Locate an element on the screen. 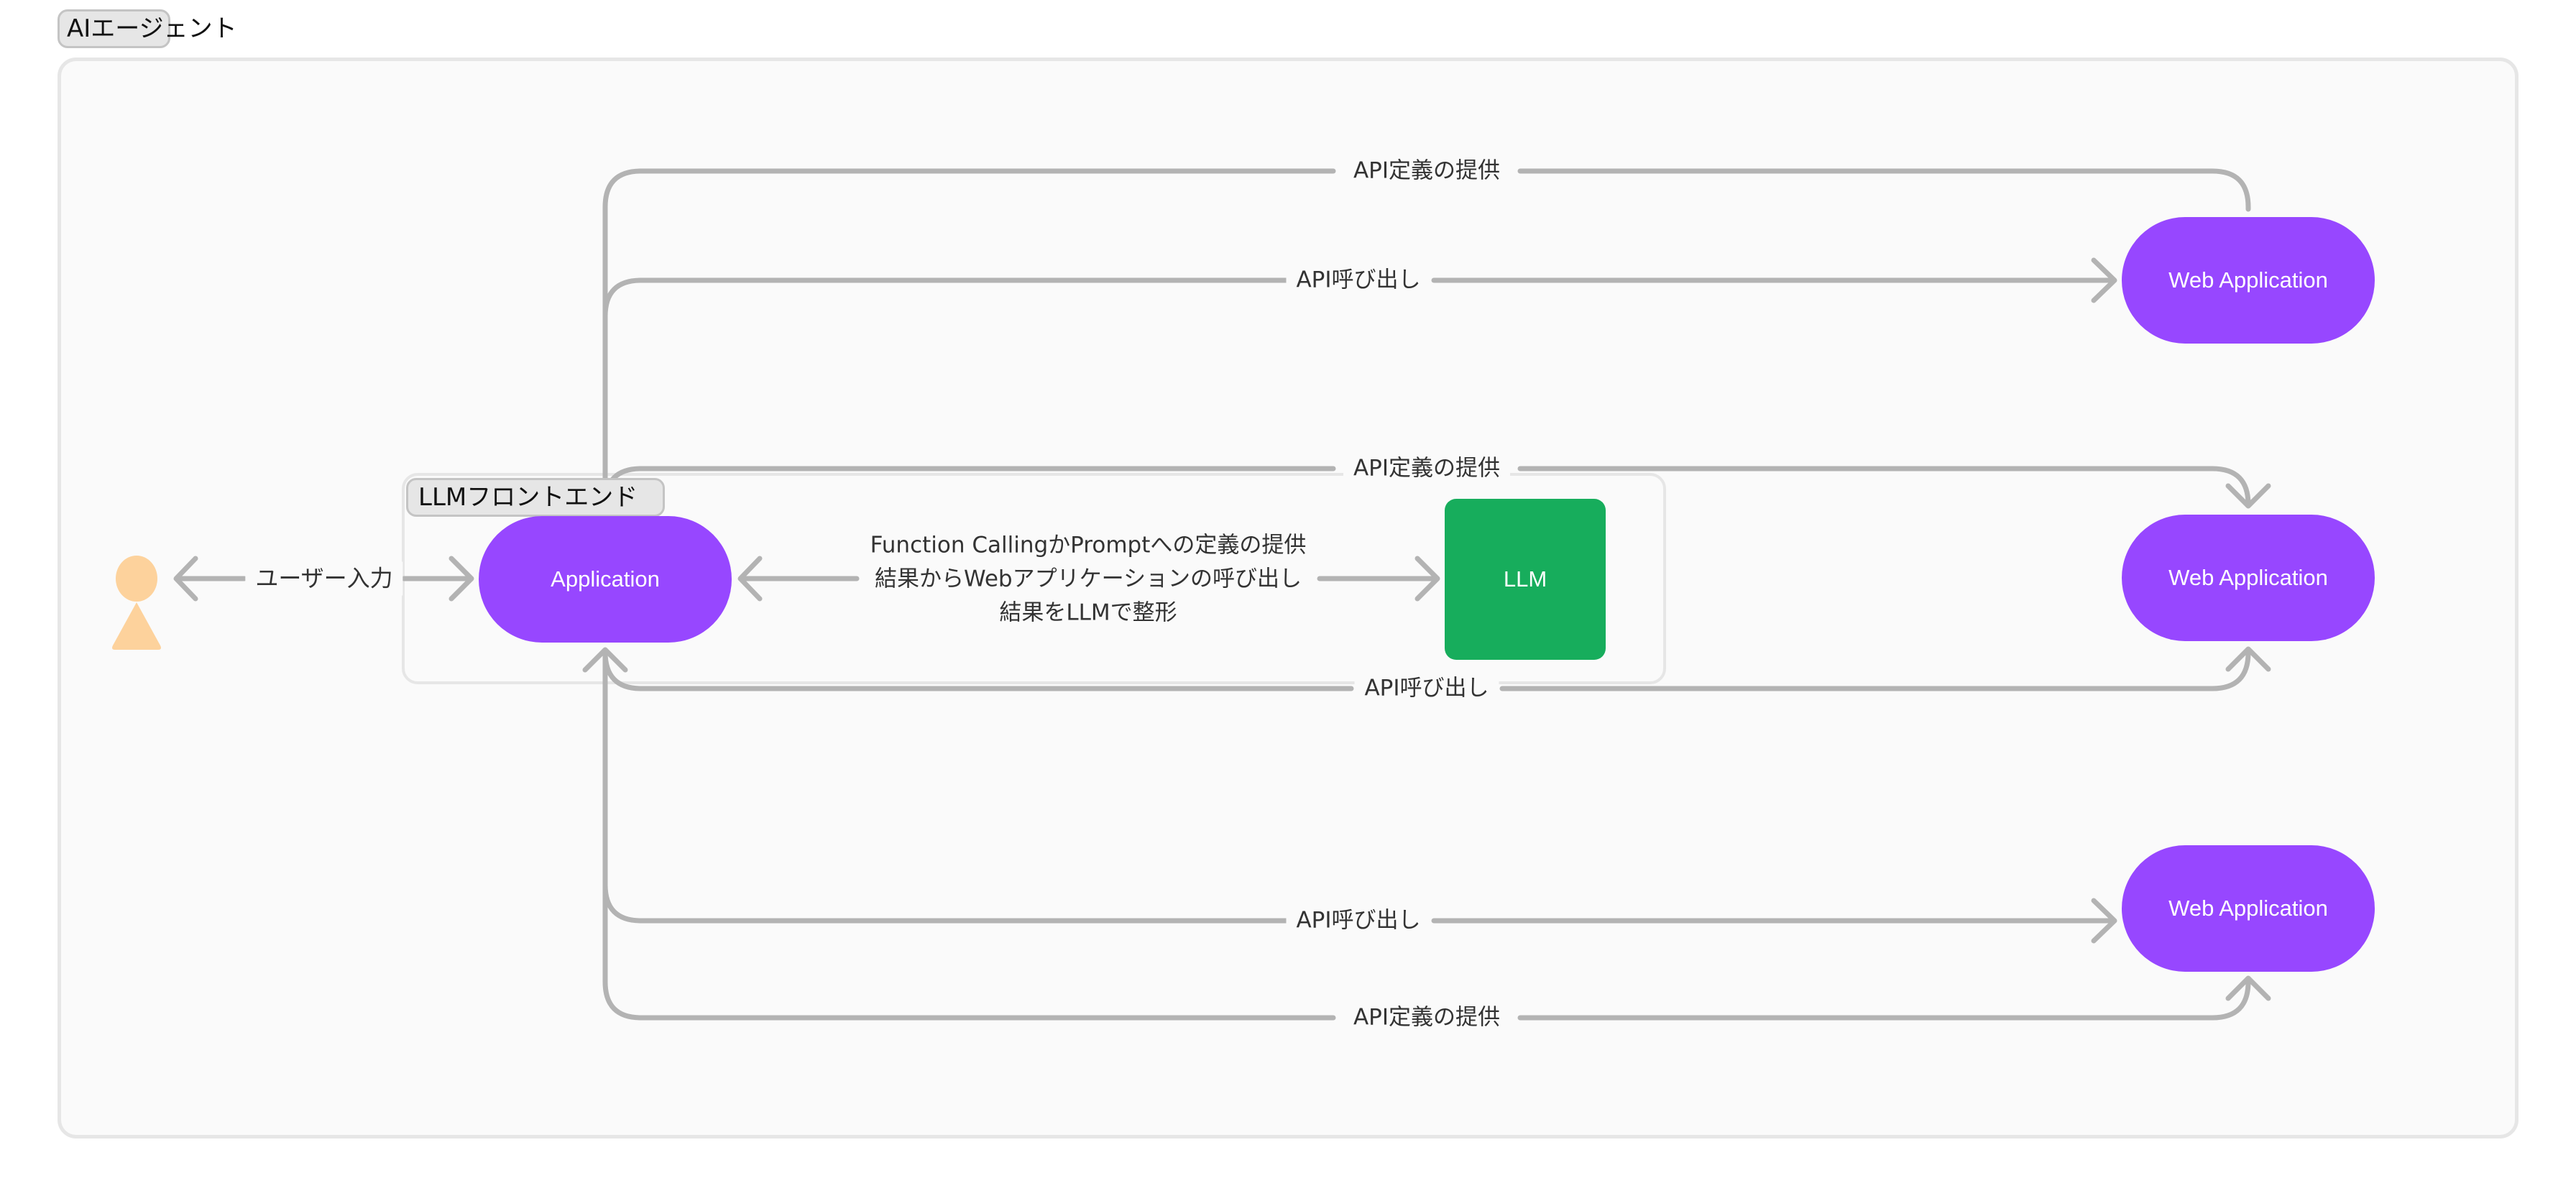 The width and height of the screenshot is (2576, 1196). group-label-llm-frontend: LLMフロントエンド is located at coordinates (535, 497).